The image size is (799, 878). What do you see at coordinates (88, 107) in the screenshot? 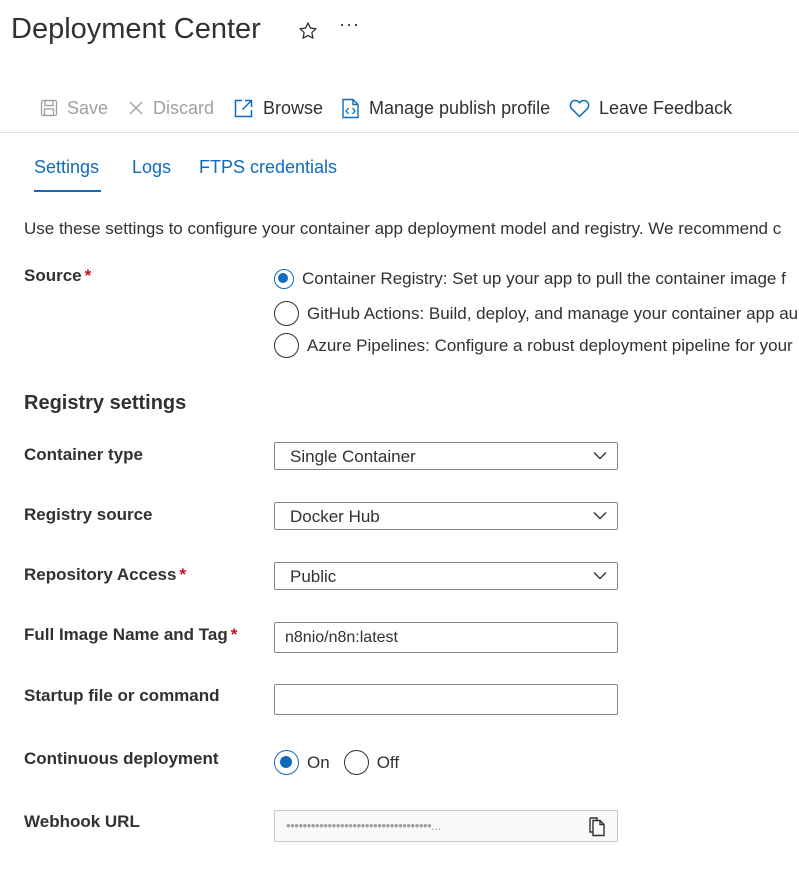
I see `save-label: Save` at bounding box center [88, 107].